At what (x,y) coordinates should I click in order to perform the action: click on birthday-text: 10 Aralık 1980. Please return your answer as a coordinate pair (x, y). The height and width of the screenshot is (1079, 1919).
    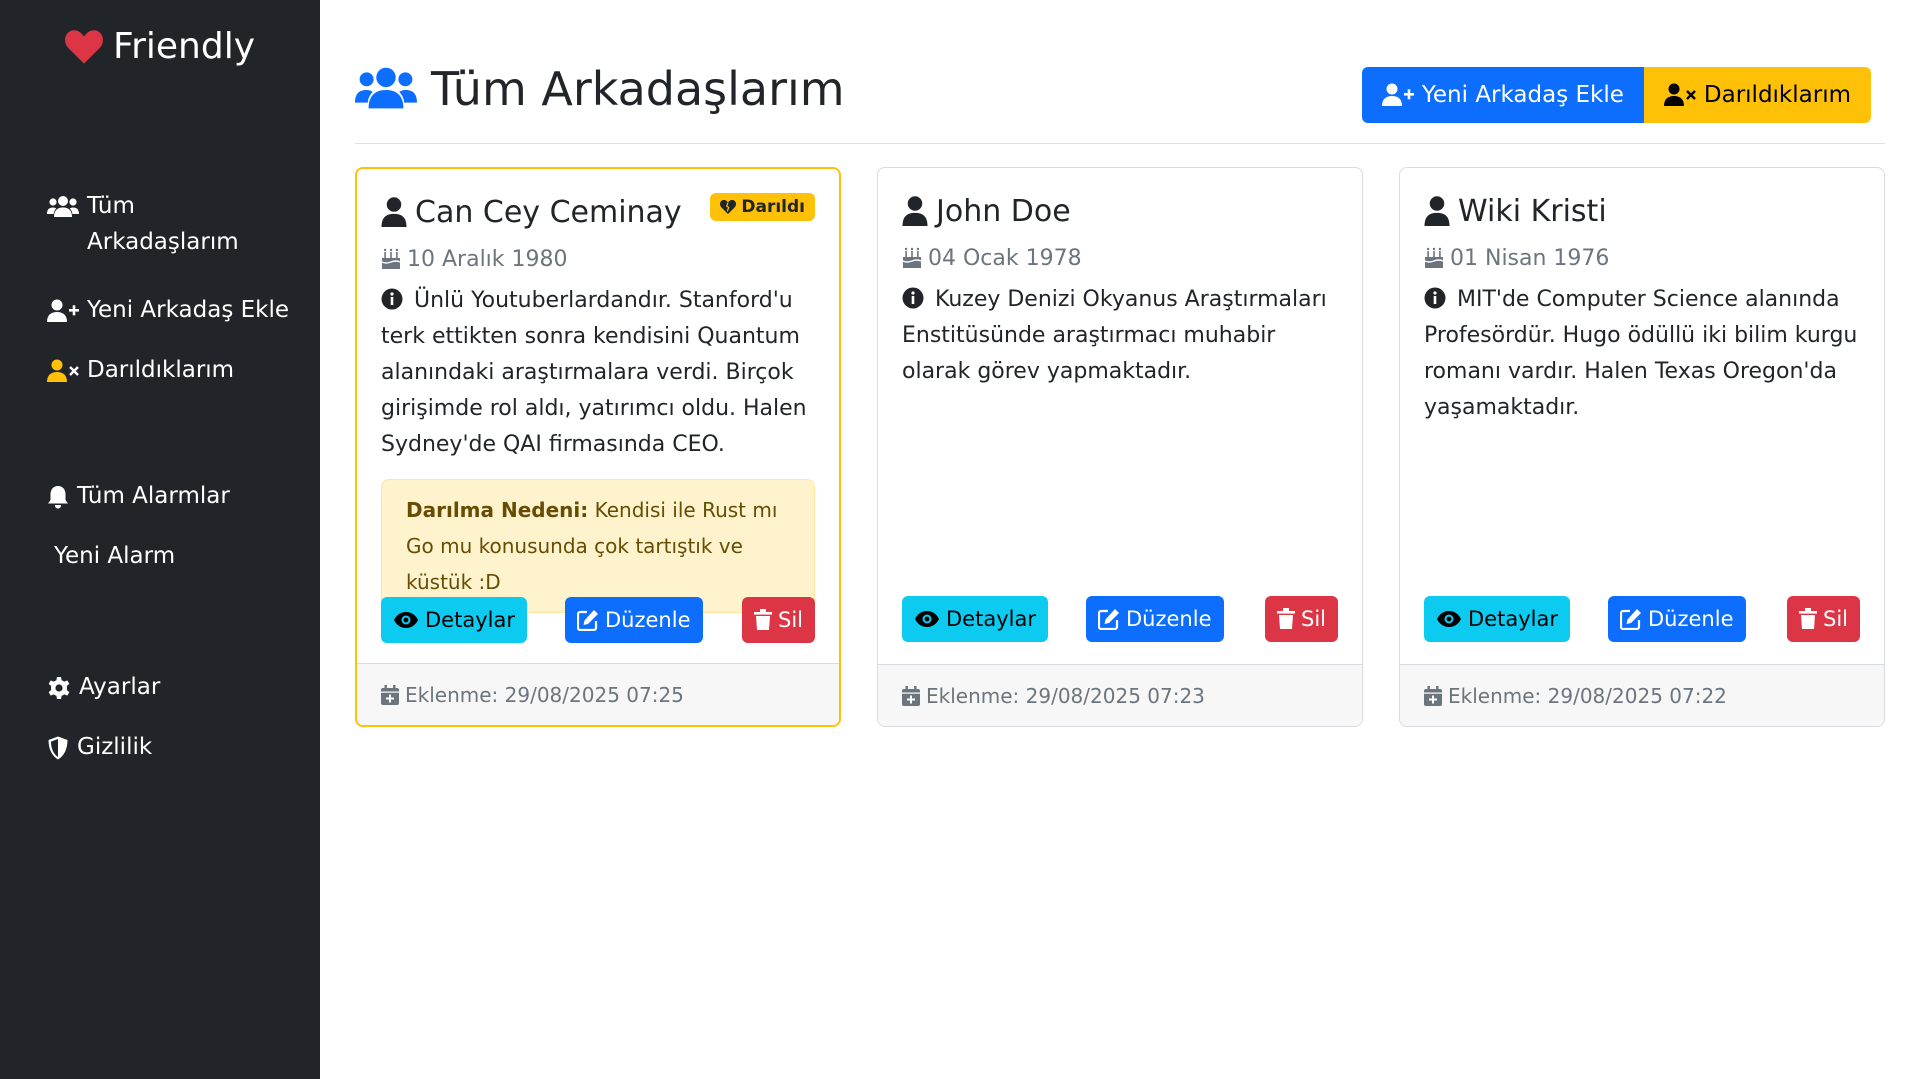
    Looking at the image, I should click on (487, 259).